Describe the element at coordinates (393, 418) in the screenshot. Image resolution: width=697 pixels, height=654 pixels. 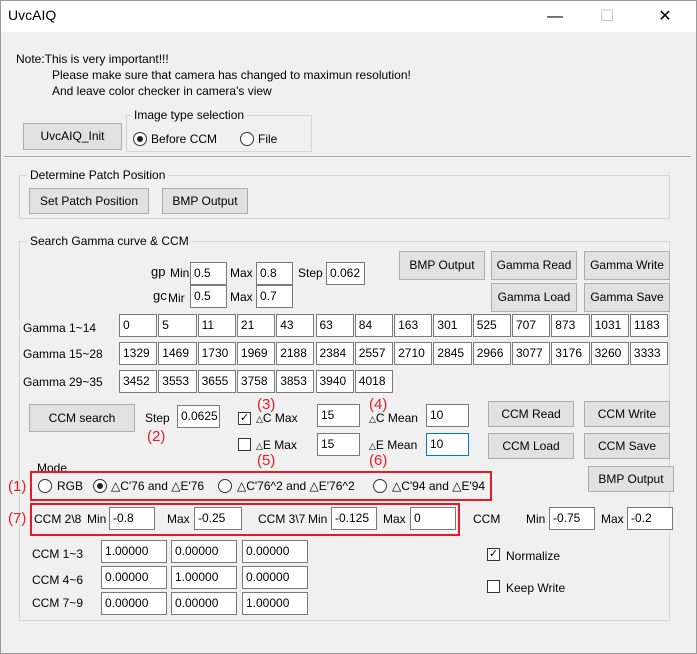
I see `dc-mean-label: △C Mean` at that location.